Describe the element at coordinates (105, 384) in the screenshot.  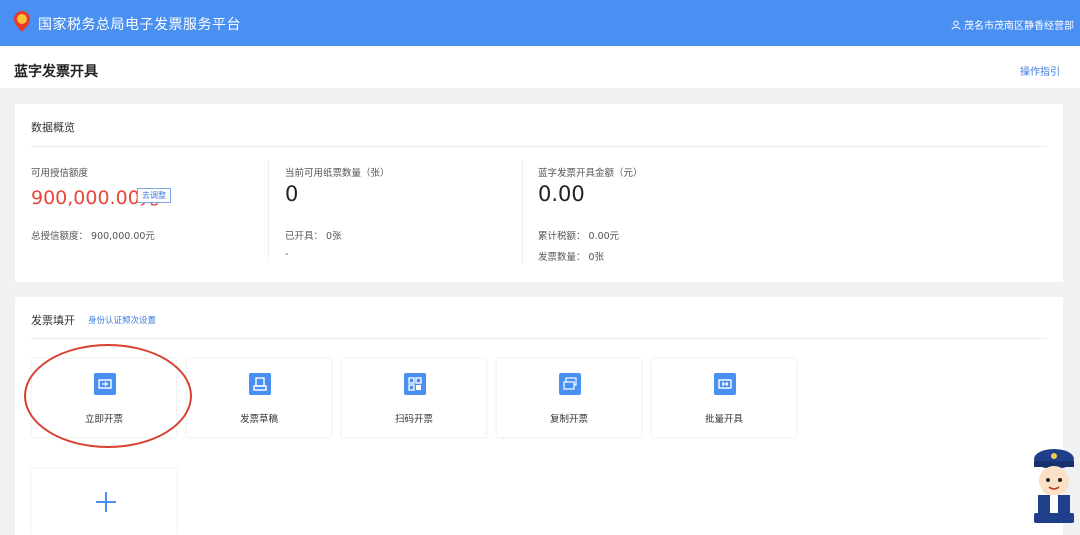
I see `ticket-icon` at that location.